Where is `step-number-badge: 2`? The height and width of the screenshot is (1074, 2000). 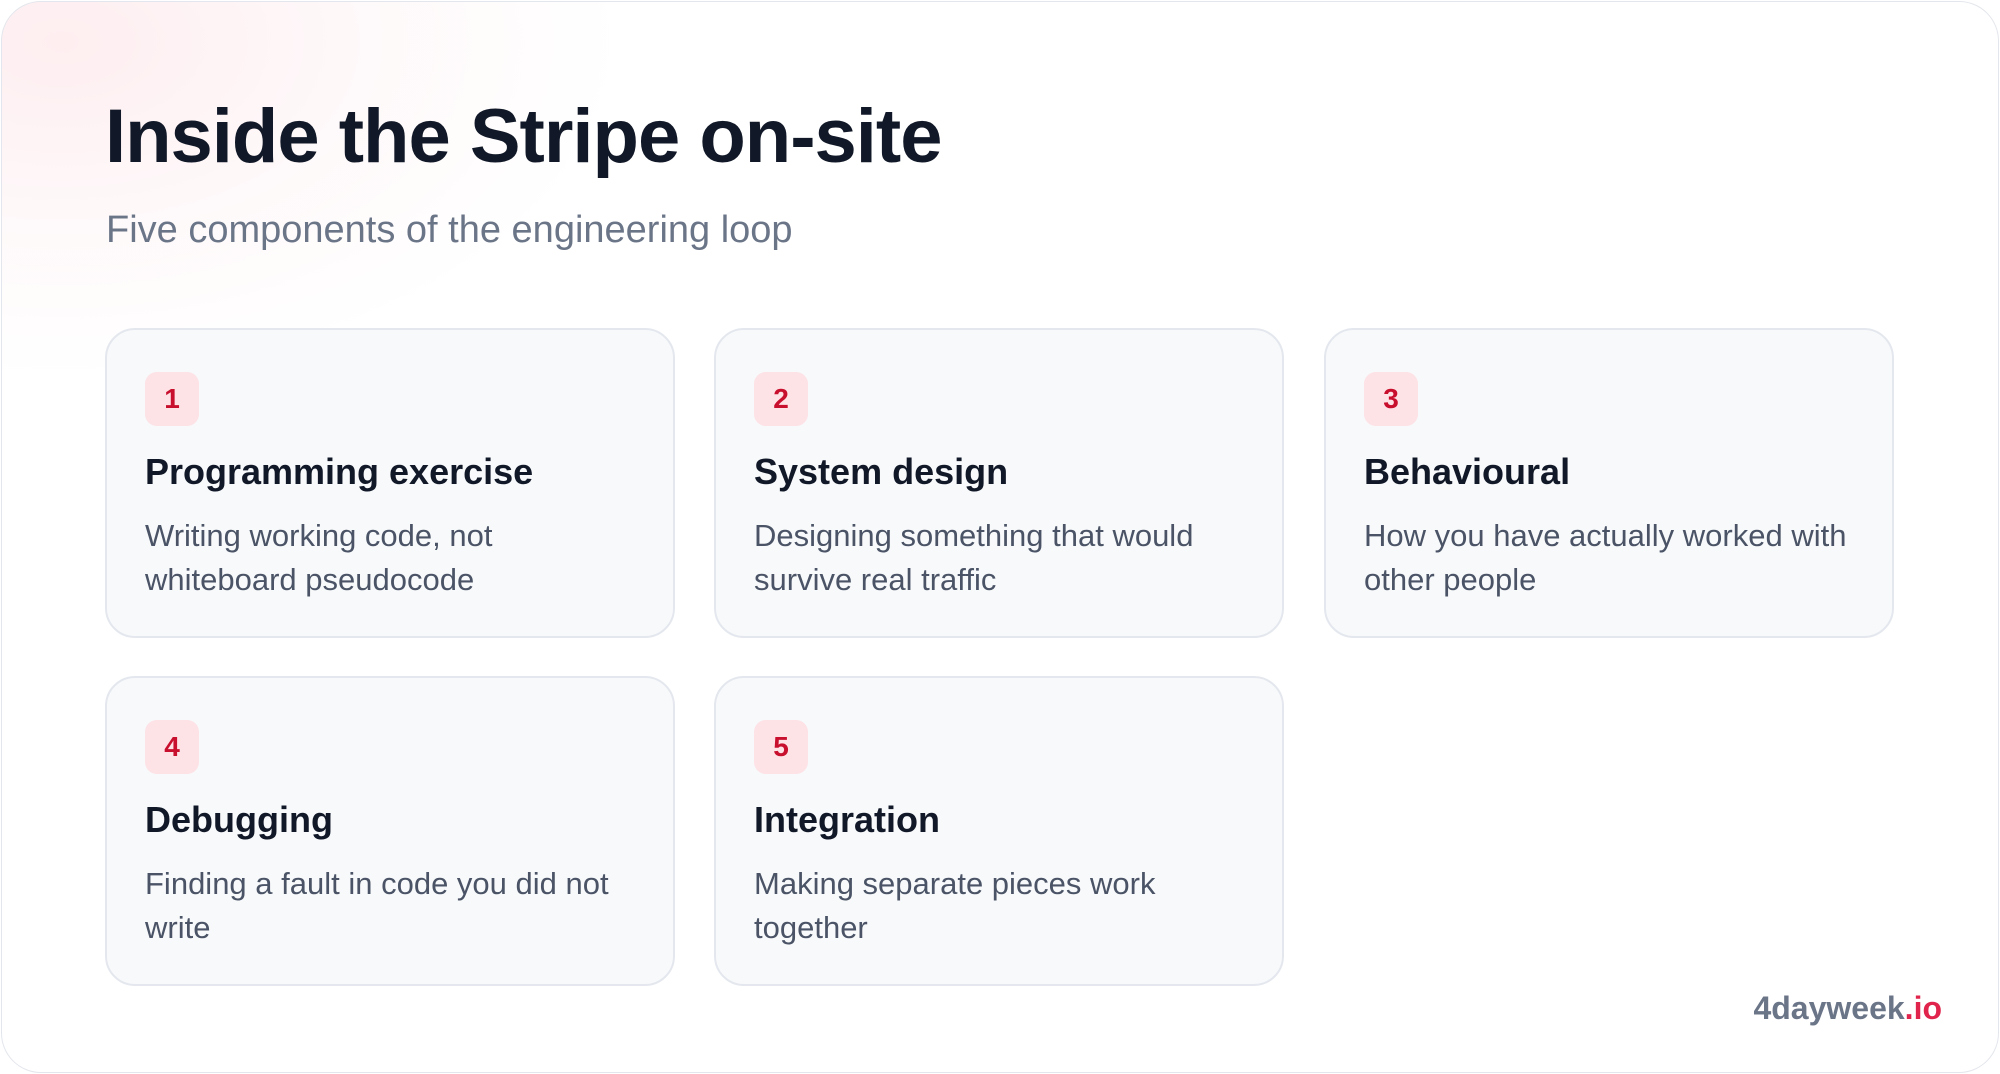
step-number-badge: 2 is located at coordinates (781, 399).